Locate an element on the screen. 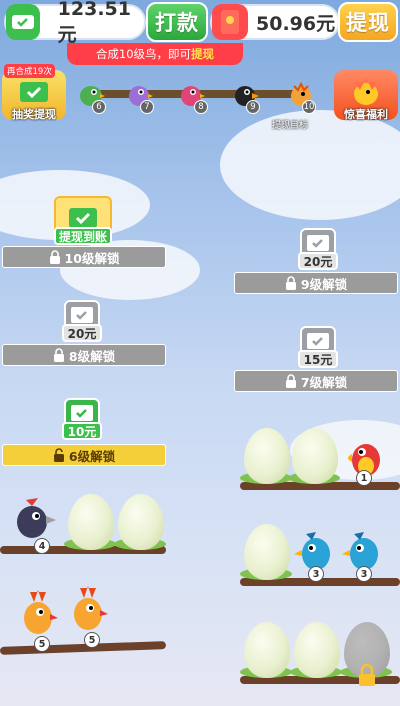  level-9-dot: 9 is located at coordinates (253, 107).